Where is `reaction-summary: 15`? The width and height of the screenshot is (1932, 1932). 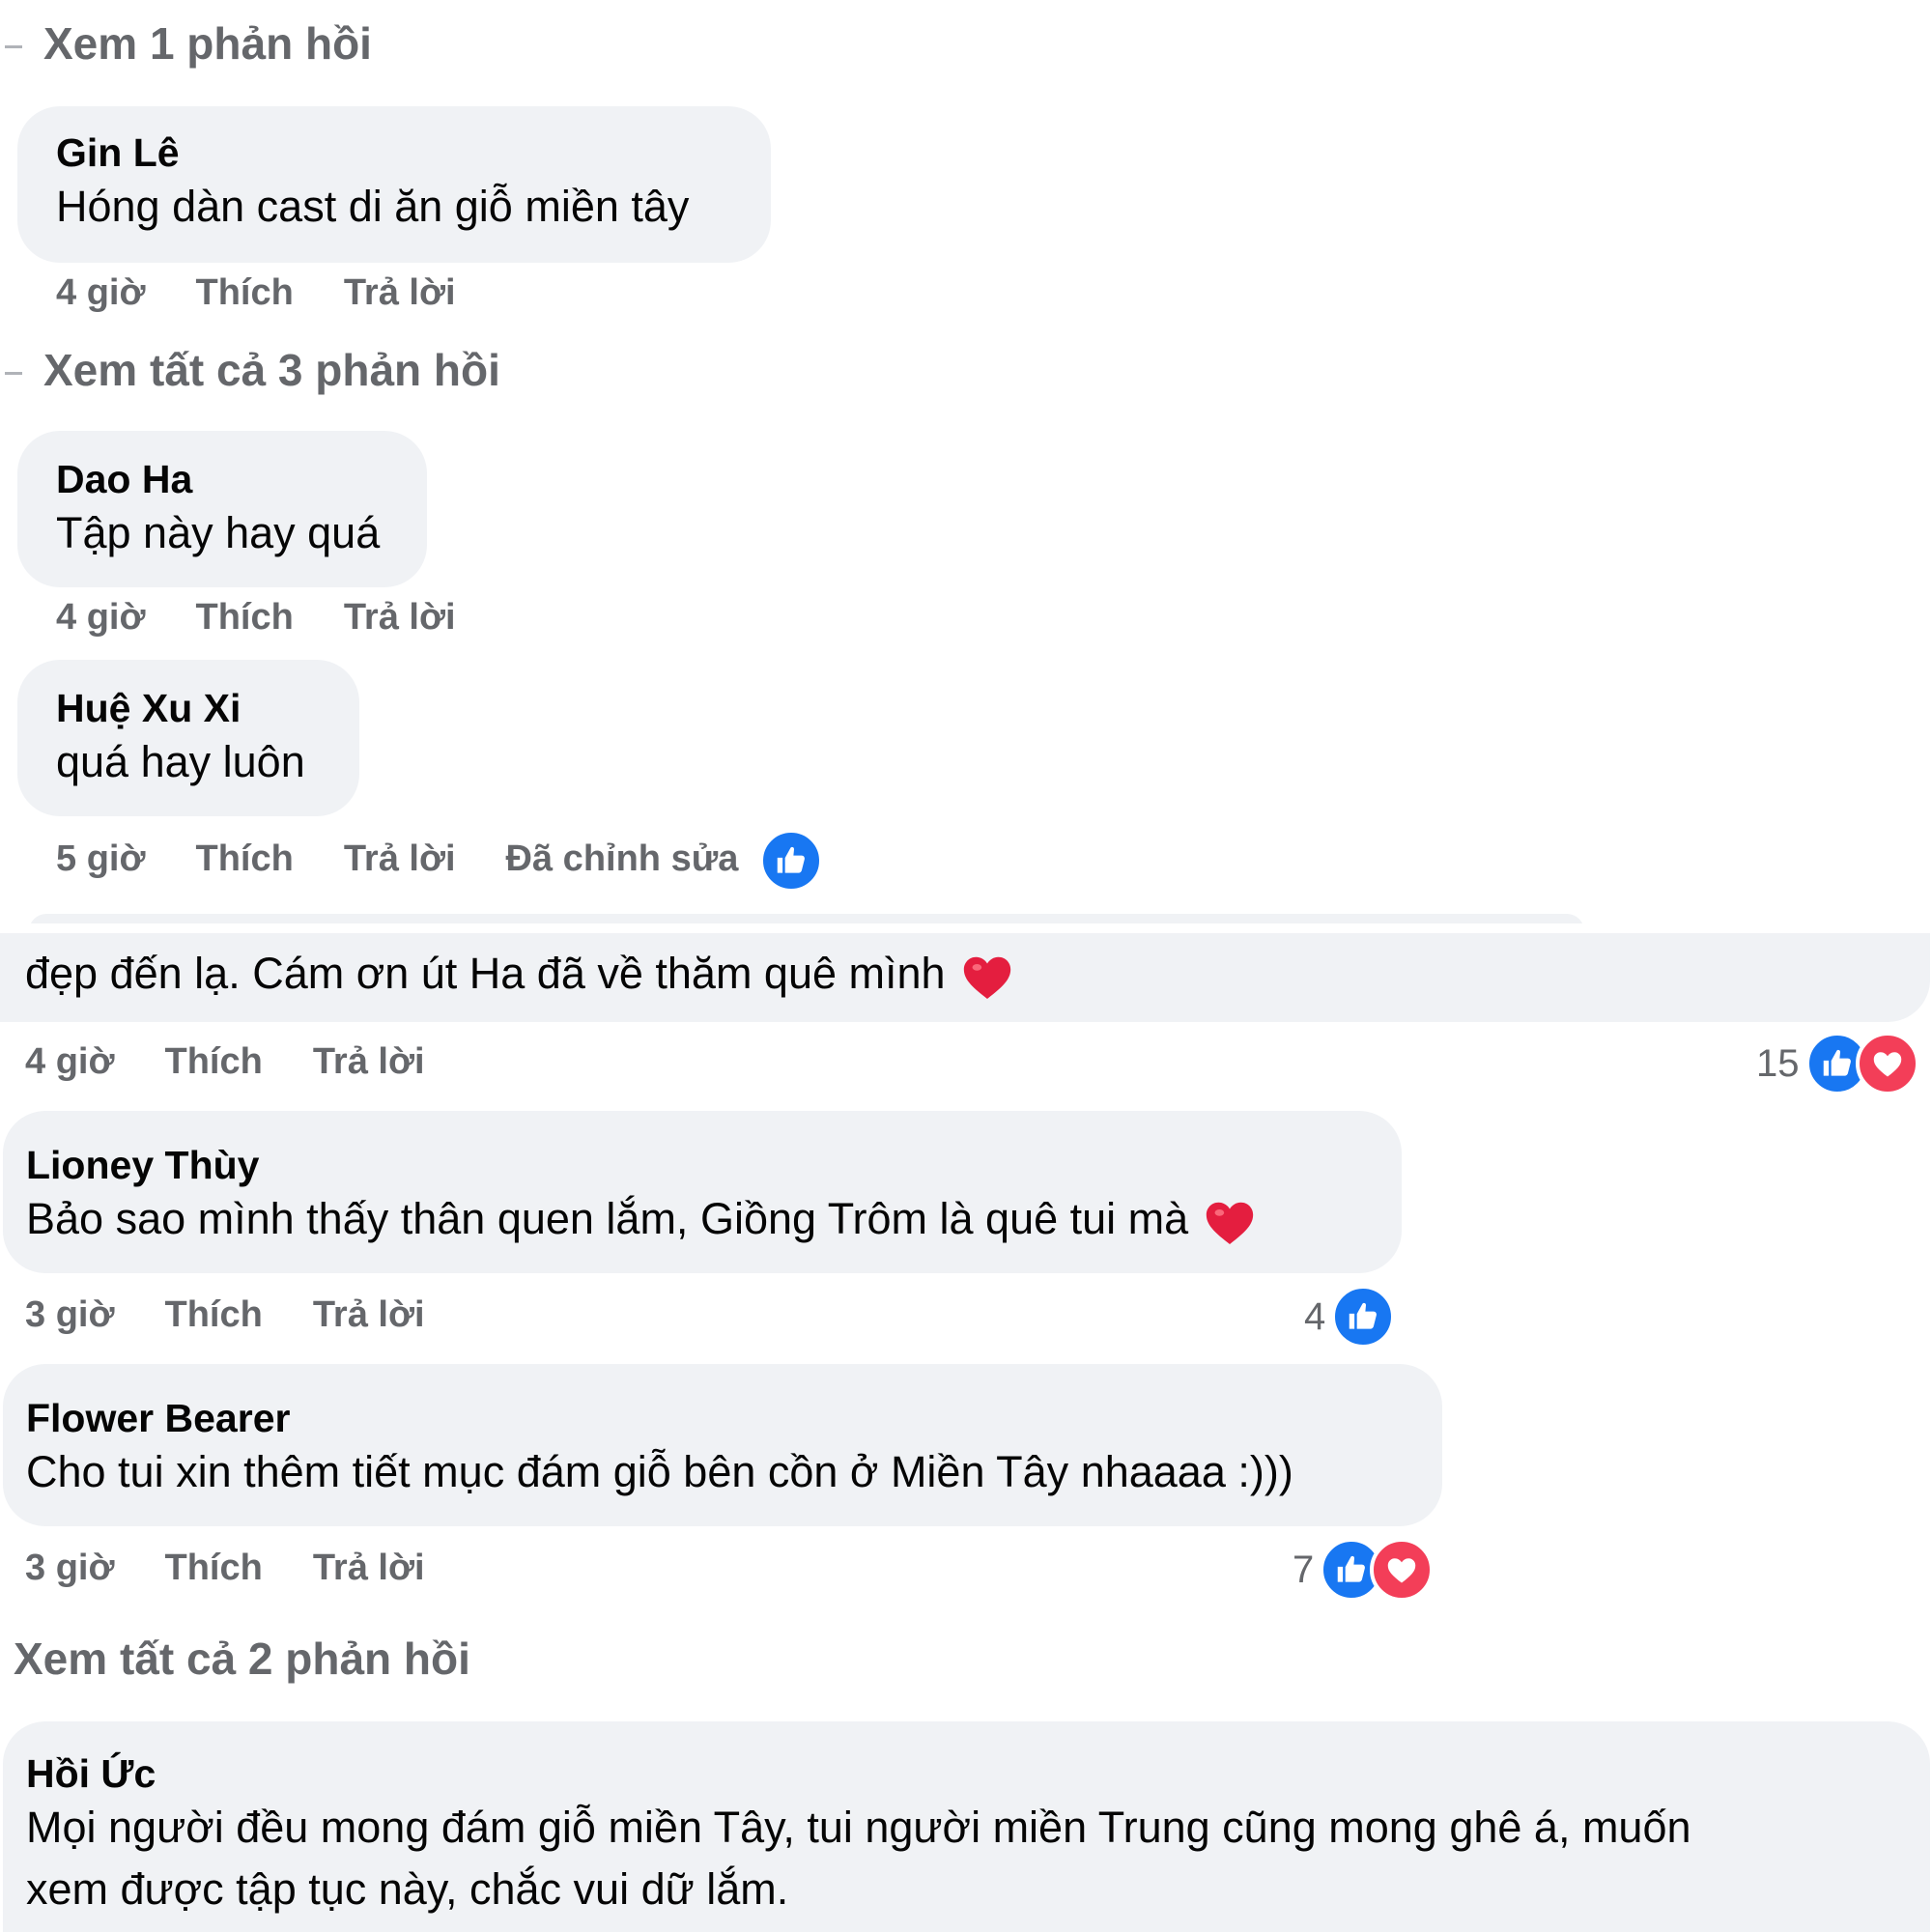 reaction-summary: 15 is located at coordinates (1837, 1063).